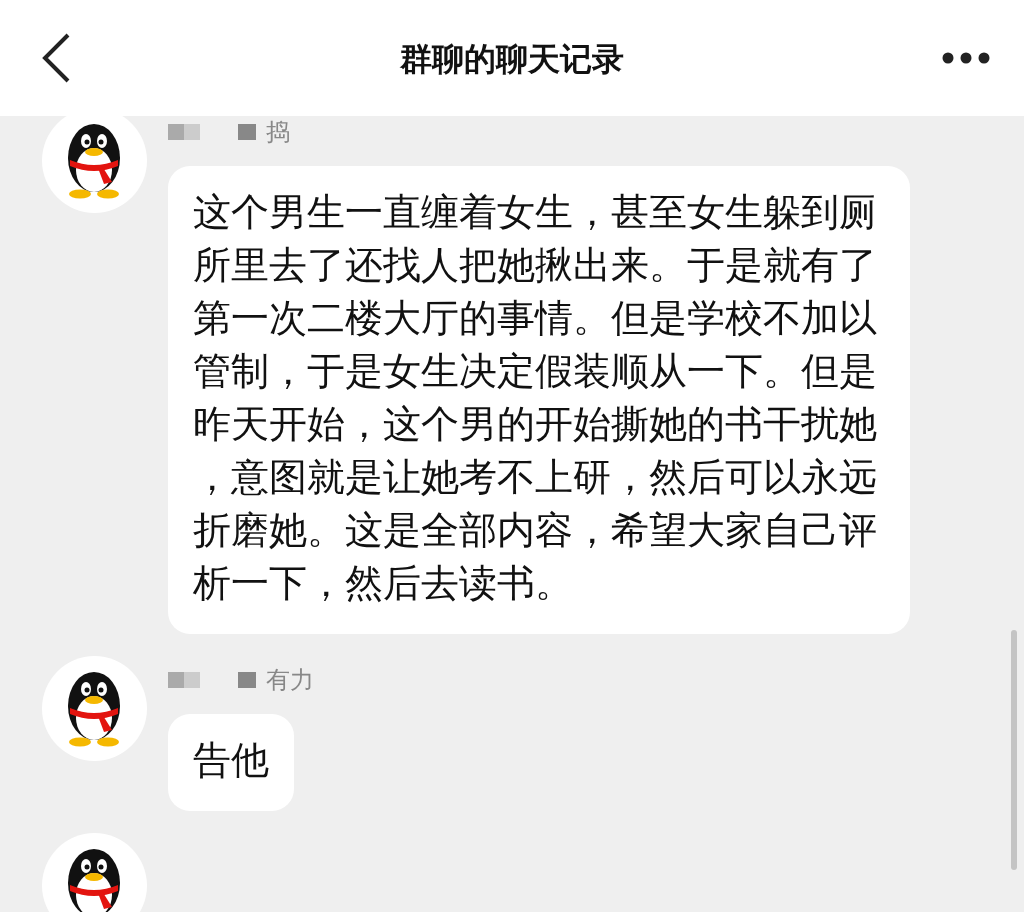 Image resolution: width=1024 pixels, height=912 pixels. I want to click on scrollbar, so click(1014, 750).